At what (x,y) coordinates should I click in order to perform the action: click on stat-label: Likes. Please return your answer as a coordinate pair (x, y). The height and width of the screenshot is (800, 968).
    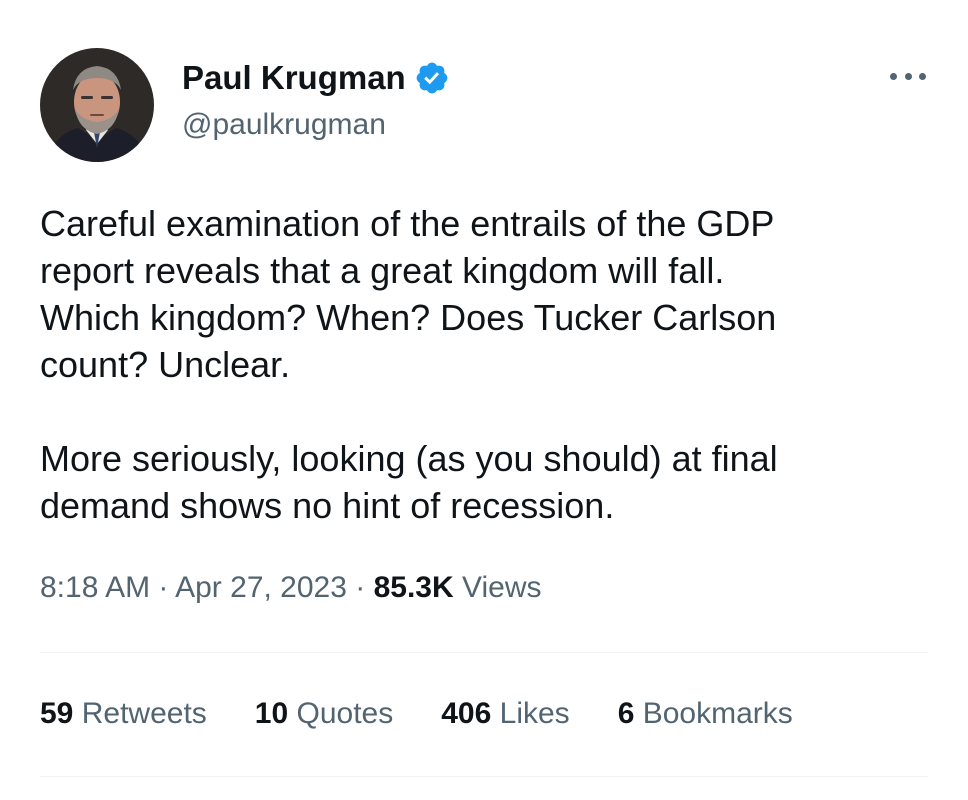
    Looking at the image, I should click on (534, 713).